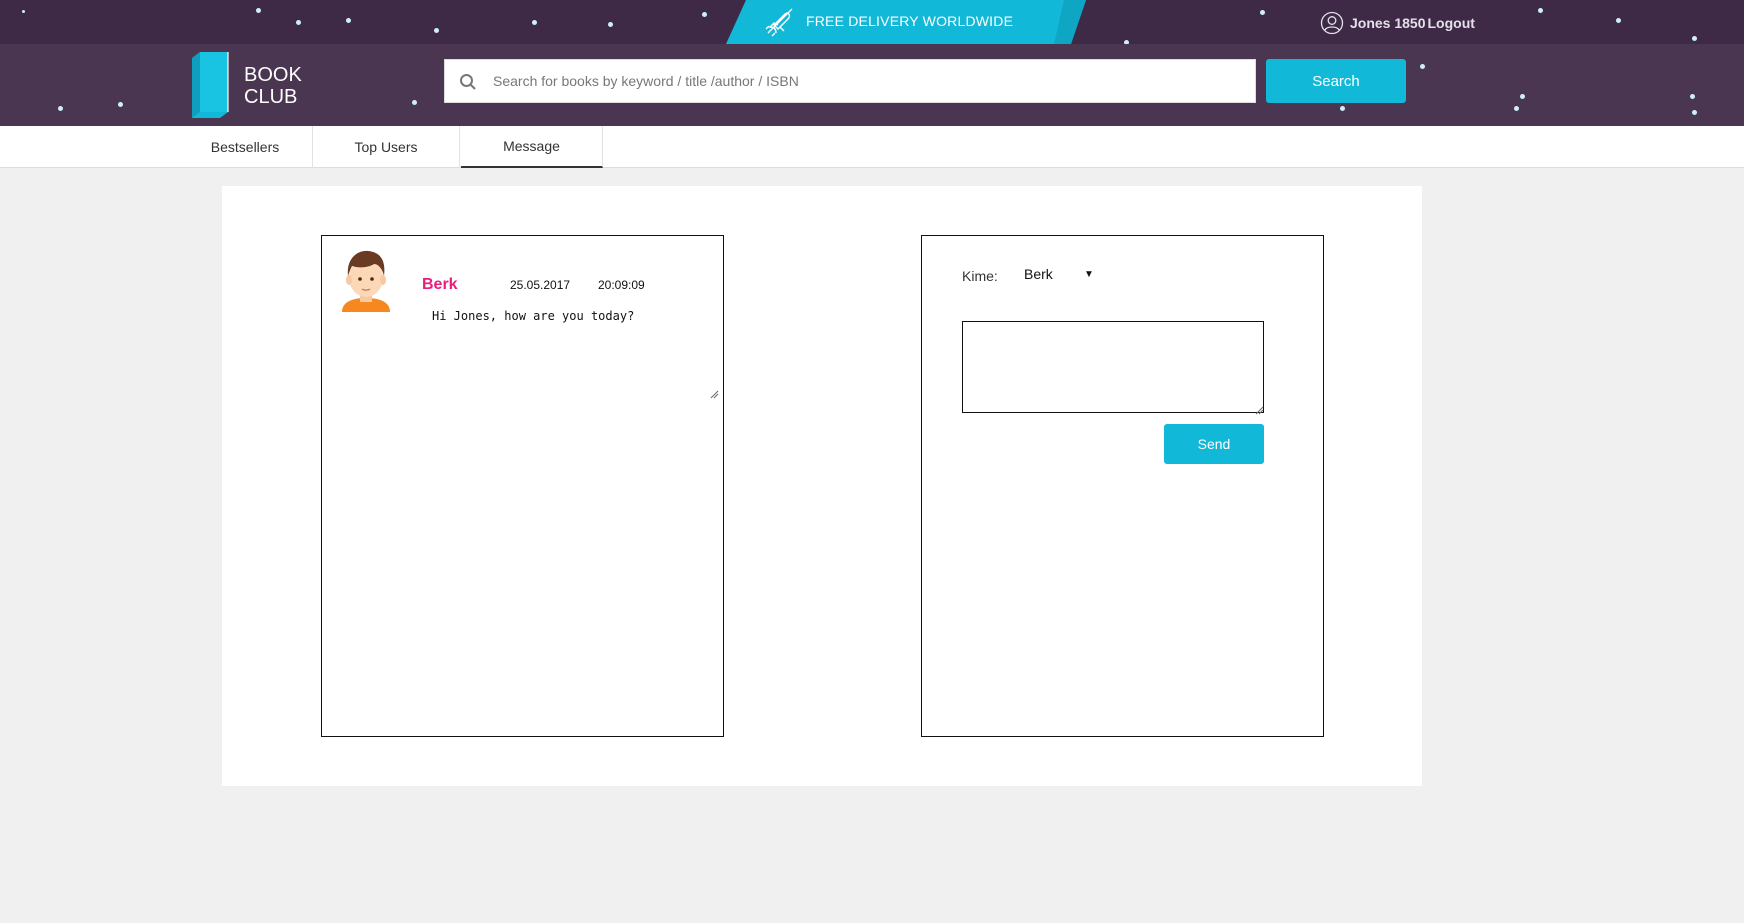 Image resolution: width=1744 pixels, height=923 pixels. I want to click on tab-message: Message, so click(532, 147).